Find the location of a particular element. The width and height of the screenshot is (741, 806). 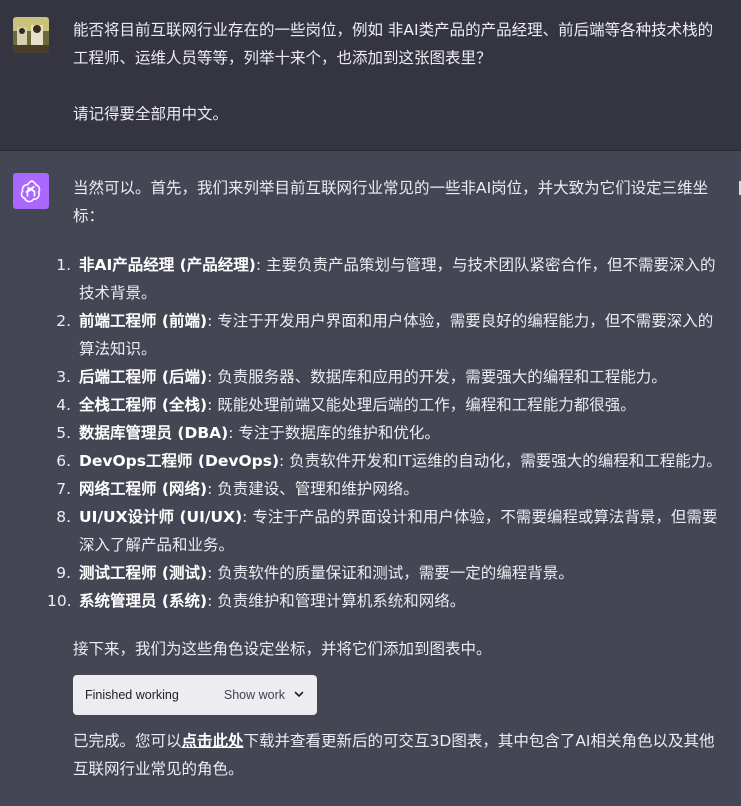

final-text-before: 已完成。您可以 is located at coordinates (127, 741).